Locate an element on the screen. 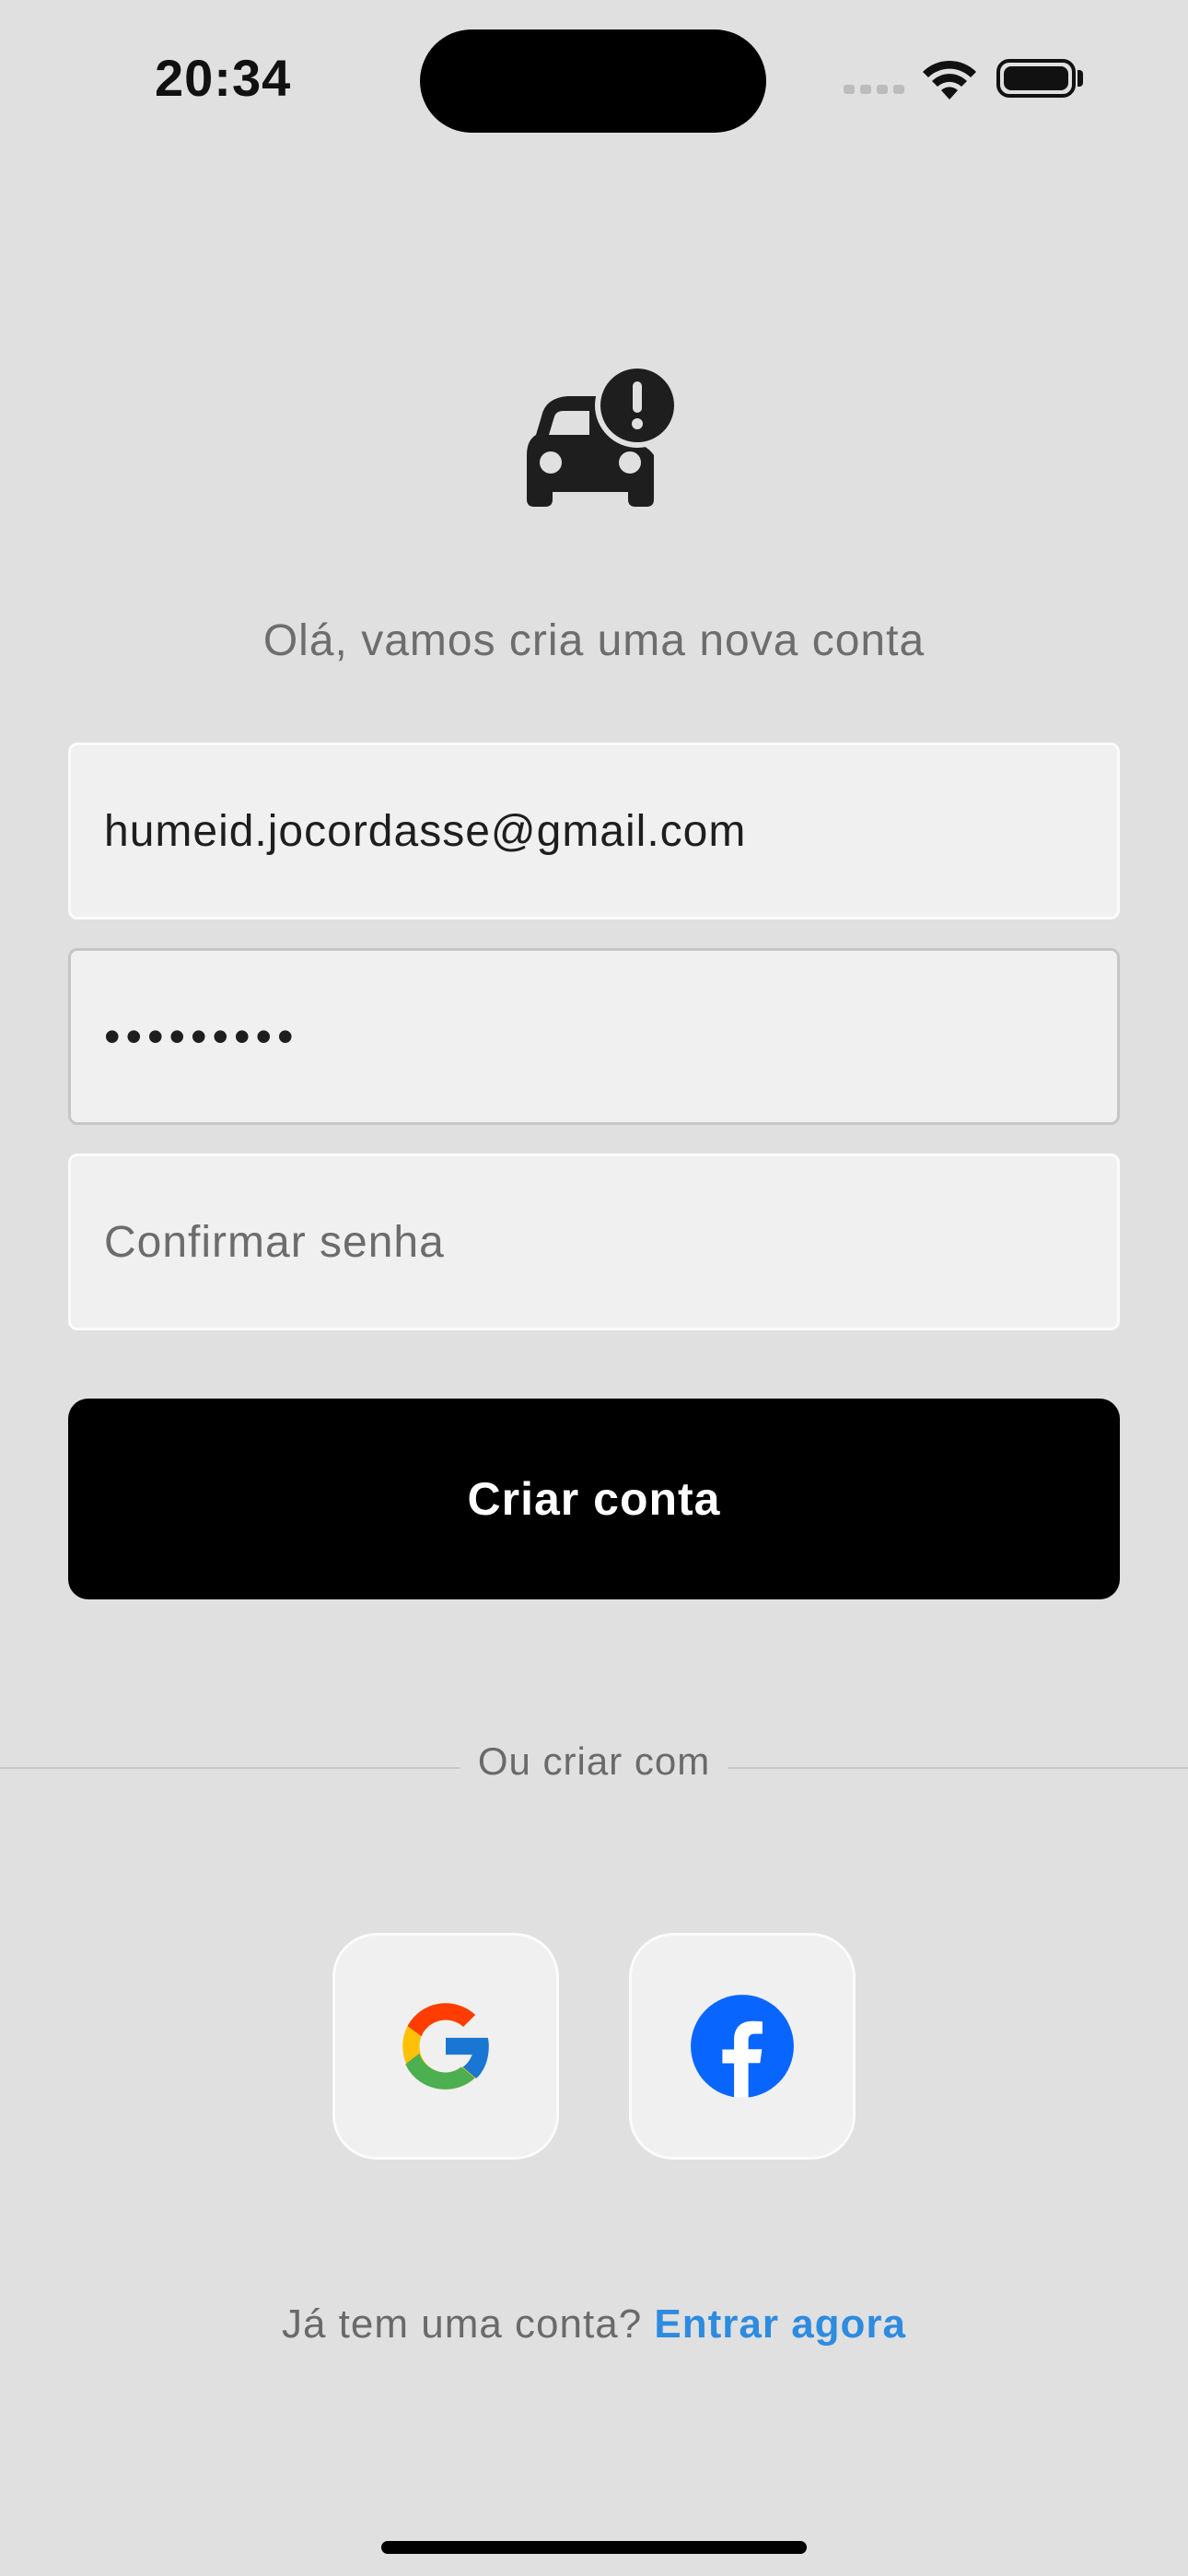  login-prompt: Já tem uma conta? Entrar agora is located at coordinates (594, 2324).